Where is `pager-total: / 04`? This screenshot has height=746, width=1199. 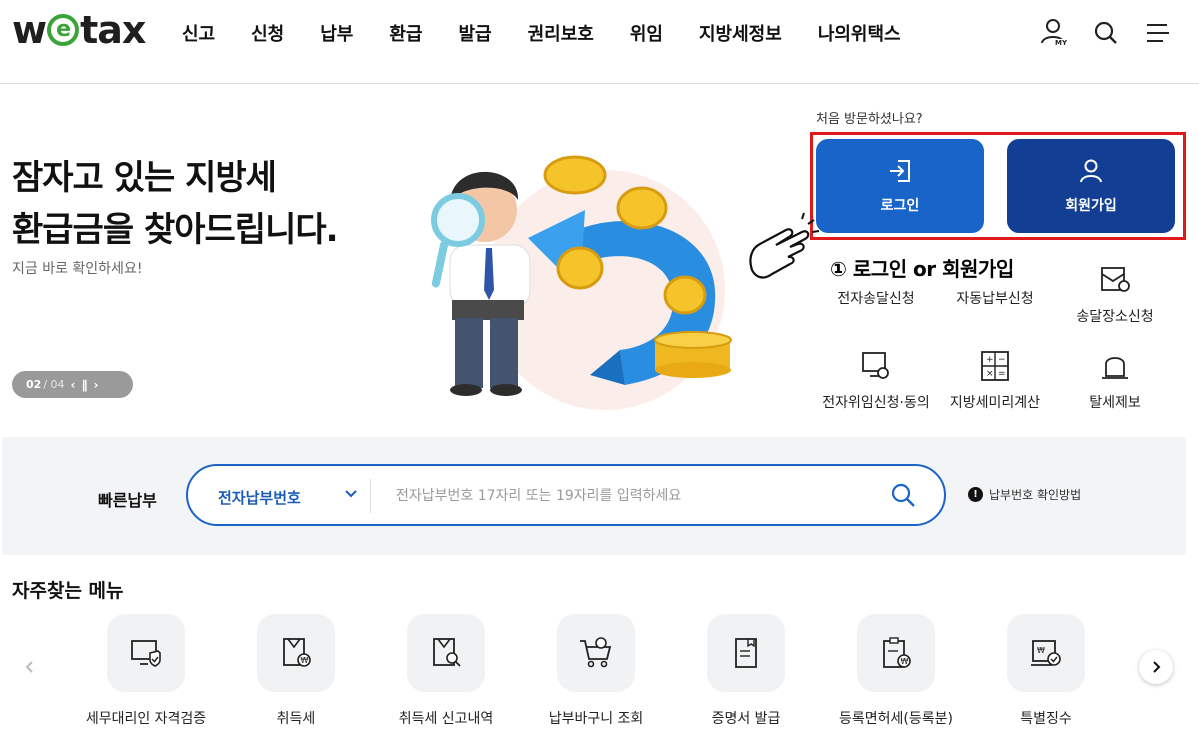 pager-total: / 04 is located at coordinates (54, 384).